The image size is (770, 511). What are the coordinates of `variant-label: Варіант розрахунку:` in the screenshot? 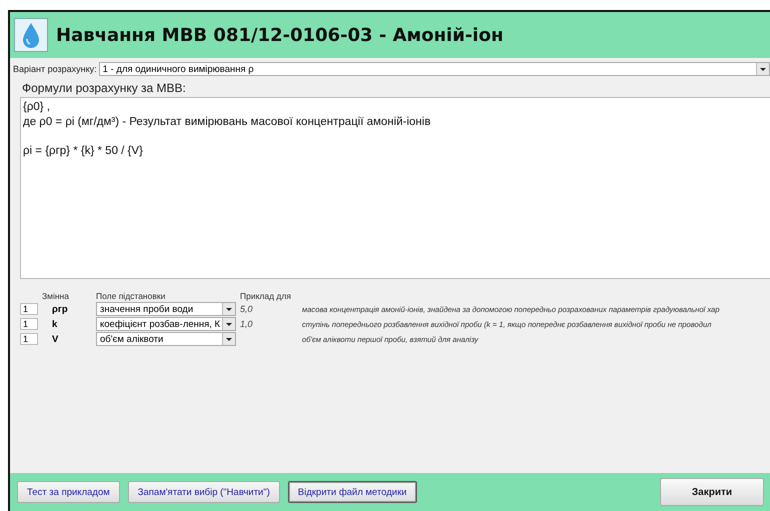 It's located at (55, 69).